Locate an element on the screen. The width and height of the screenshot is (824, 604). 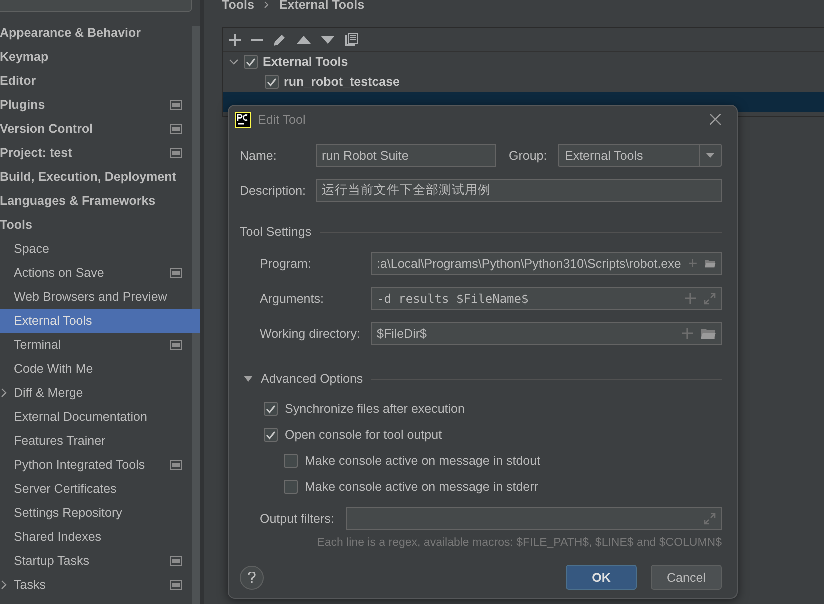
add-icon is located at coordinates (235, 40).